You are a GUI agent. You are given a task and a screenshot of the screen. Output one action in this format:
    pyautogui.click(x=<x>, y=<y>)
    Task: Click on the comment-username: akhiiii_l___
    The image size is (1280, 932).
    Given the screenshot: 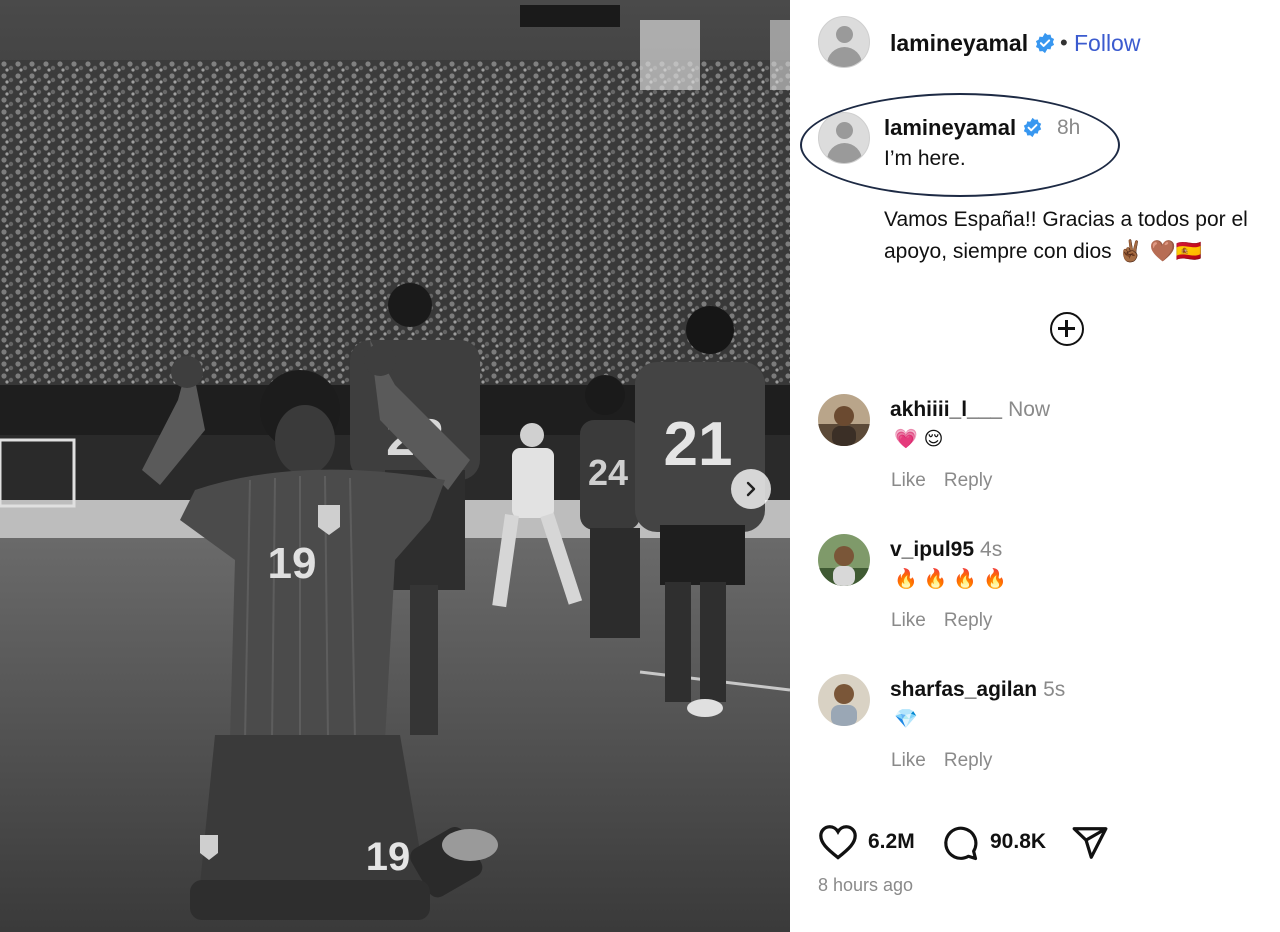 What is the action you would take?
    pyautogui.click(x=946, y=409)
    